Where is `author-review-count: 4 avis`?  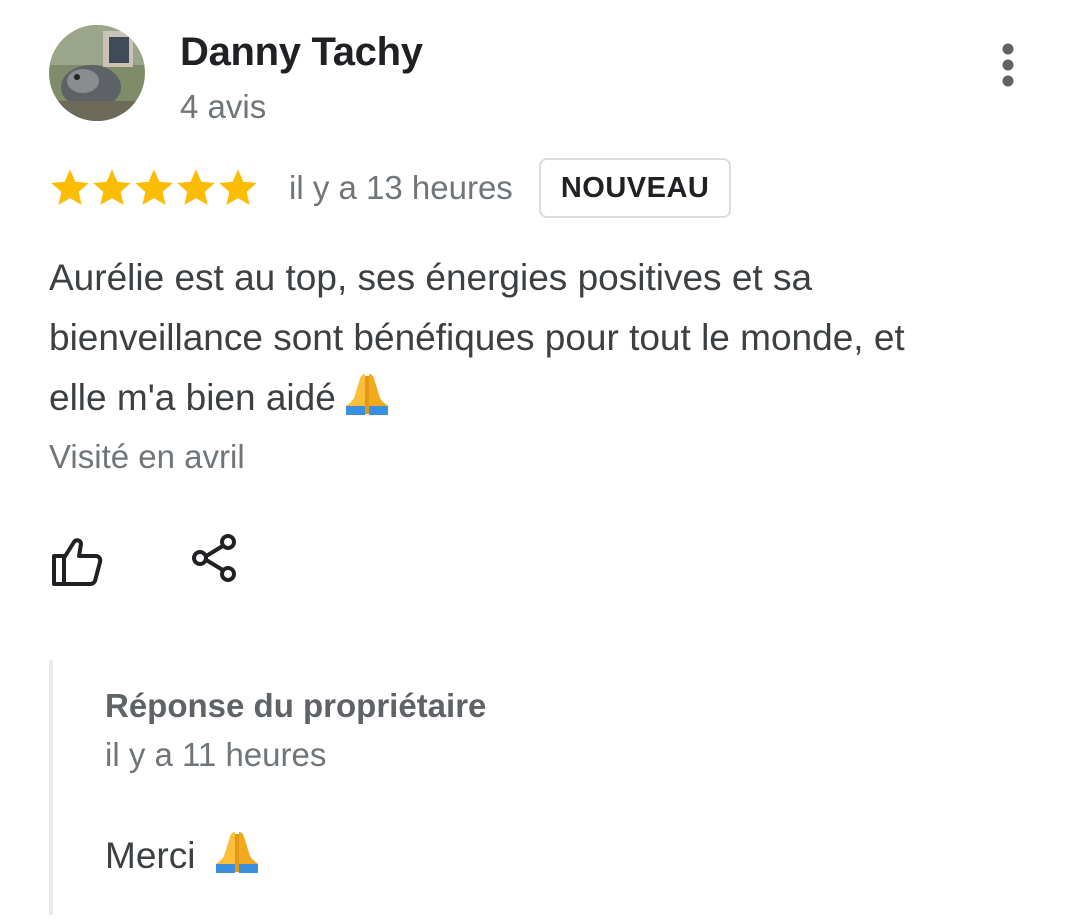 author-review-count: 4 avis is located at coordinates (223, 106).